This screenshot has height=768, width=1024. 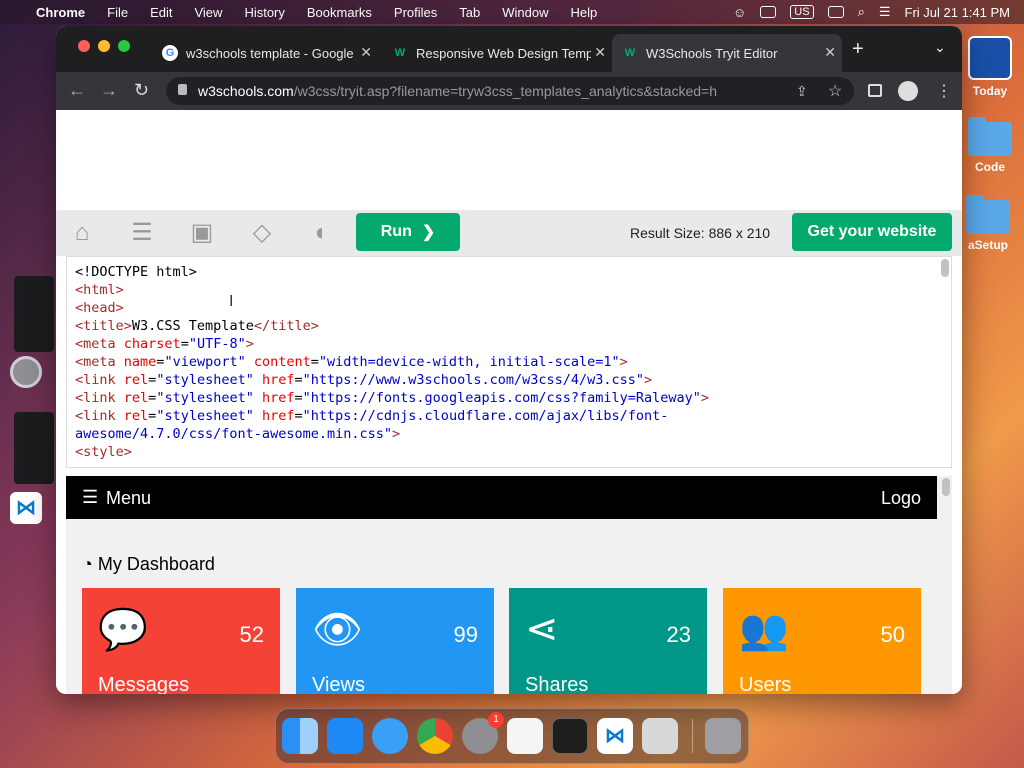 What do you see at coordinates (99, 416) in the screenshot?
I see `code-token: <link` at bounding box center [99, 416].